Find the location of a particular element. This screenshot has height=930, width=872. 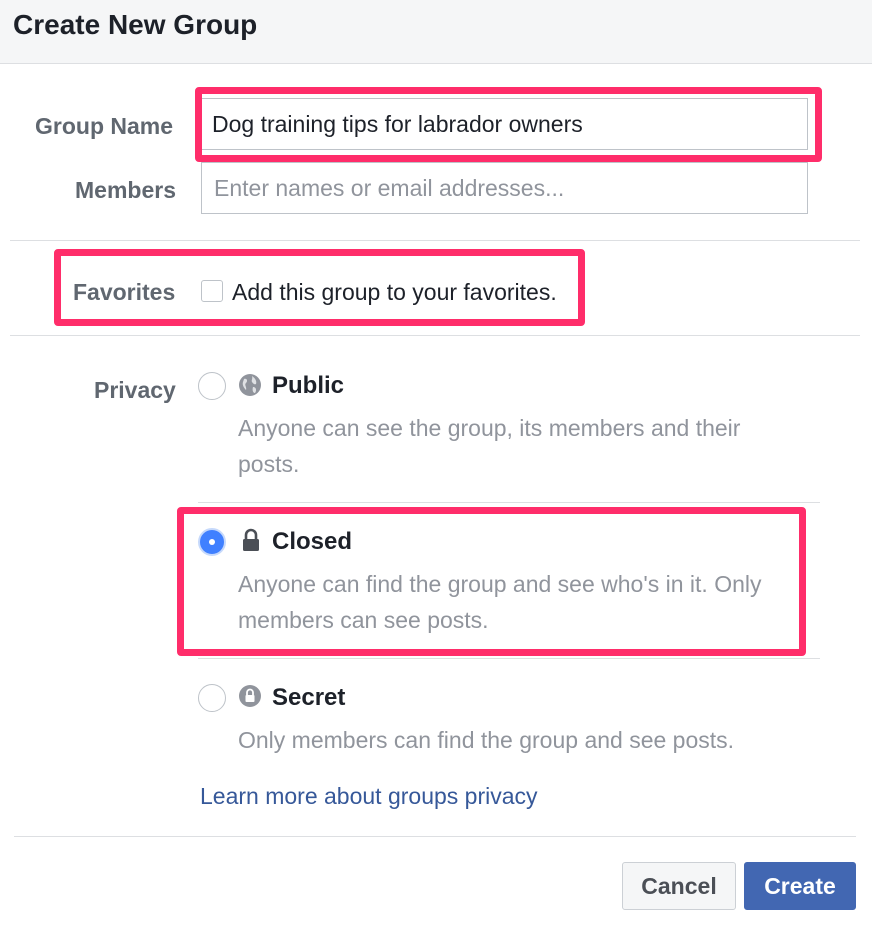

privacy-public-desc-line2: posts. is located at coordinates (269, 464).